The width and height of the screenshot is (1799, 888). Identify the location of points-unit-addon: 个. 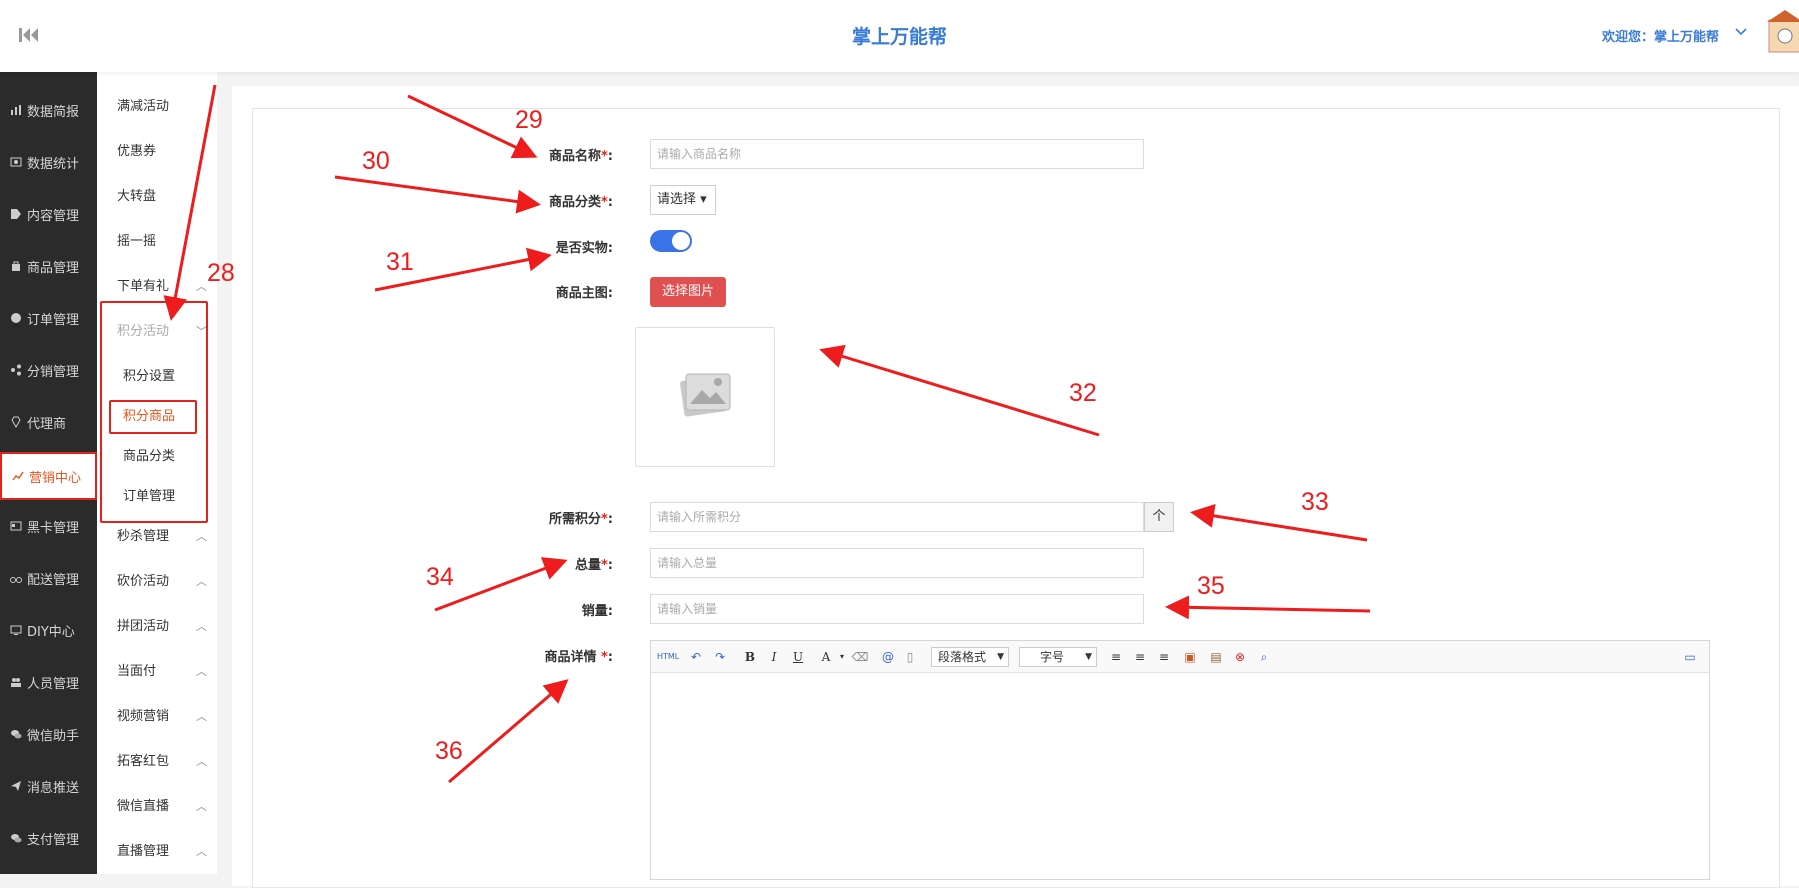
(1159, 517).